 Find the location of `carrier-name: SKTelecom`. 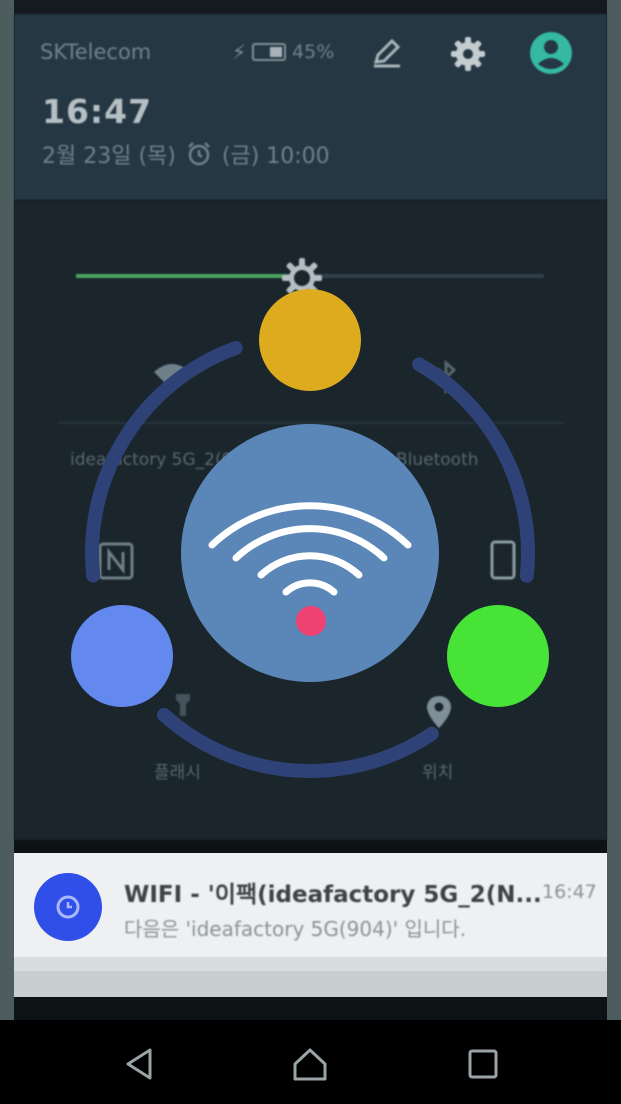

carrier-name: SKTelecom is located at coordinates (96, 52).